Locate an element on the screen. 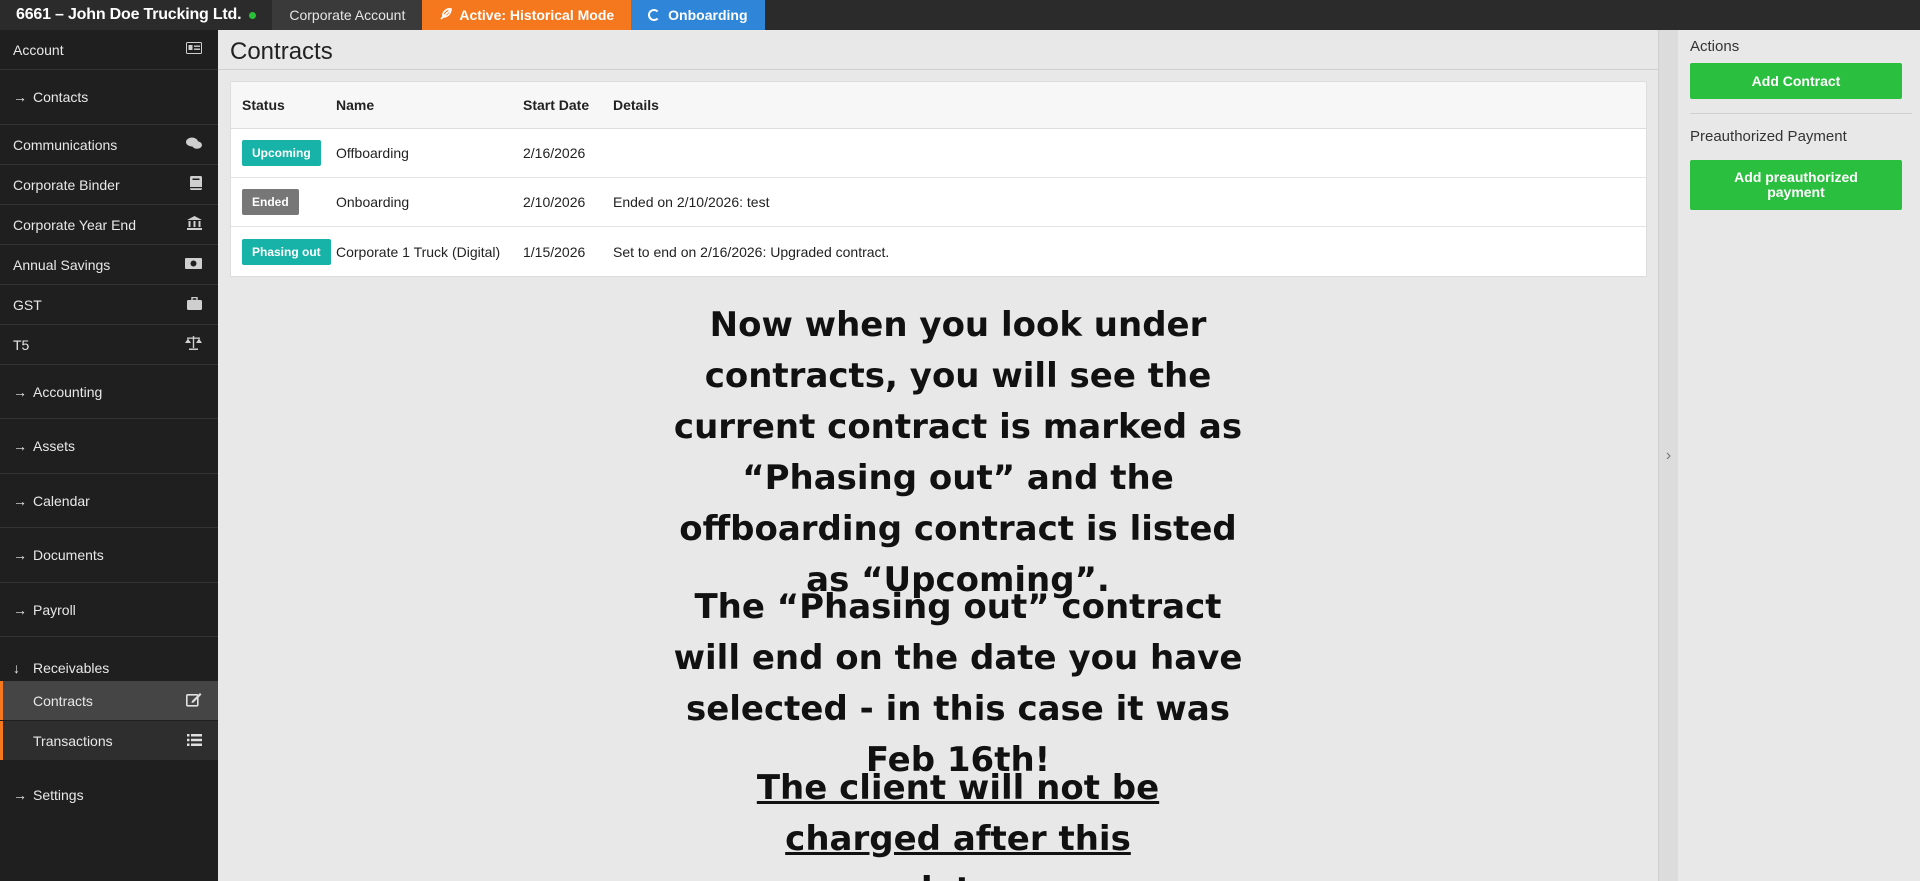 The width and height of the screenshot is (1920, 881). company-name: 6661 – John Doe Trucking Ltd. is located at coordinates (136, 15).